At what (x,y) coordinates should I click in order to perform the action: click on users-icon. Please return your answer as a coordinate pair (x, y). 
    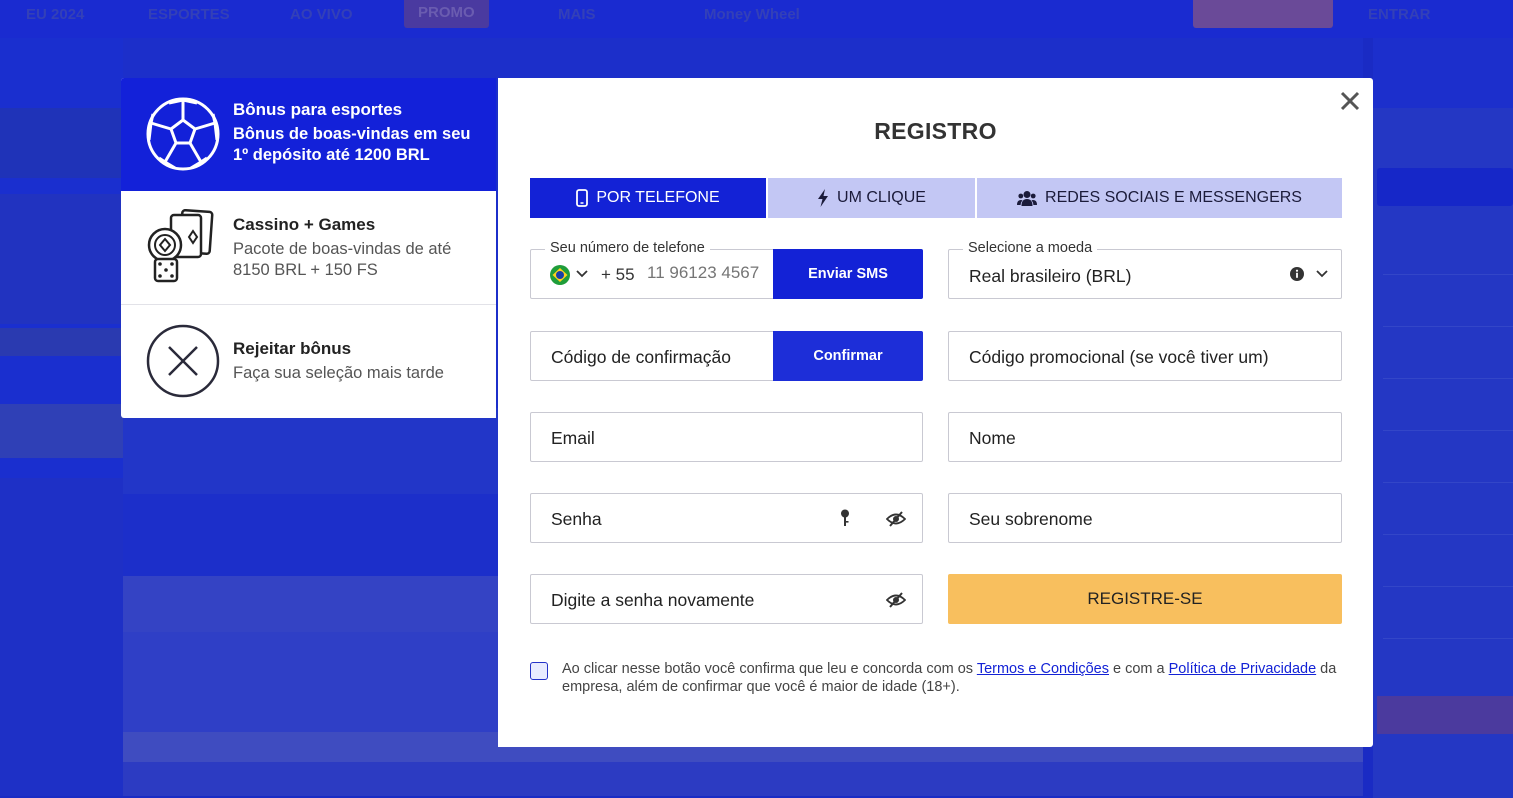
    Looking at the image, I should click on (1027, 198).